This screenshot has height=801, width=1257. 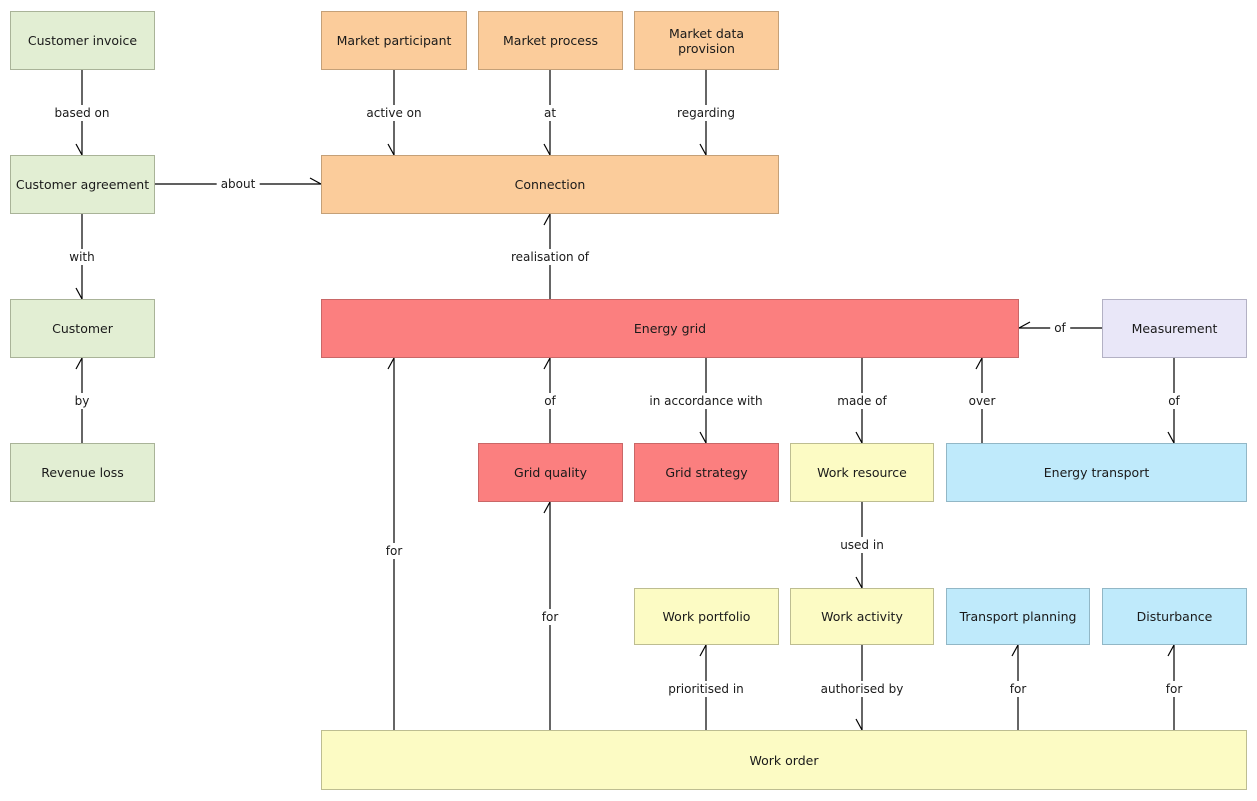 I want to click on edge-label-e2: with, so click(x=82, y=257).